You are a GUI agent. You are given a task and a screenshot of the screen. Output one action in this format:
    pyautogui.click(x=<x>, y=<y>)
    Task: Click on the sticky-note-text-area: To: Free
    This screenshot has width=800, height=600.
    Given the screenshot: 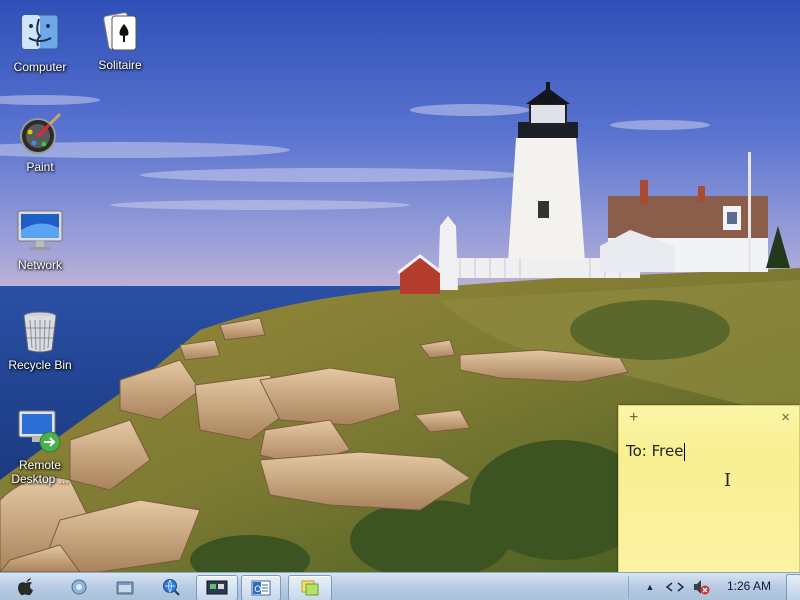 What is the action you would take?
    pyautogui.click(x=656, y=451)
    